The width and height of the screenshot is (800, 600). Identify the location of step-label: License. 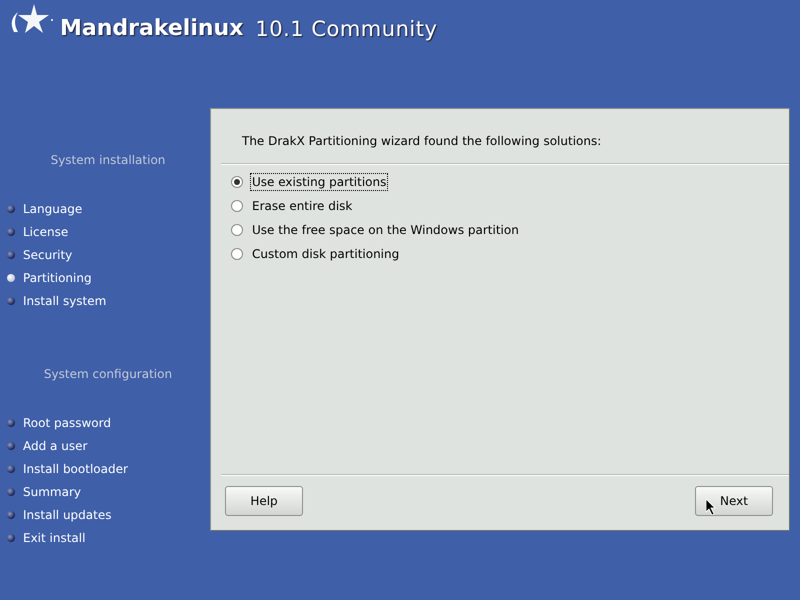
(45, 231).